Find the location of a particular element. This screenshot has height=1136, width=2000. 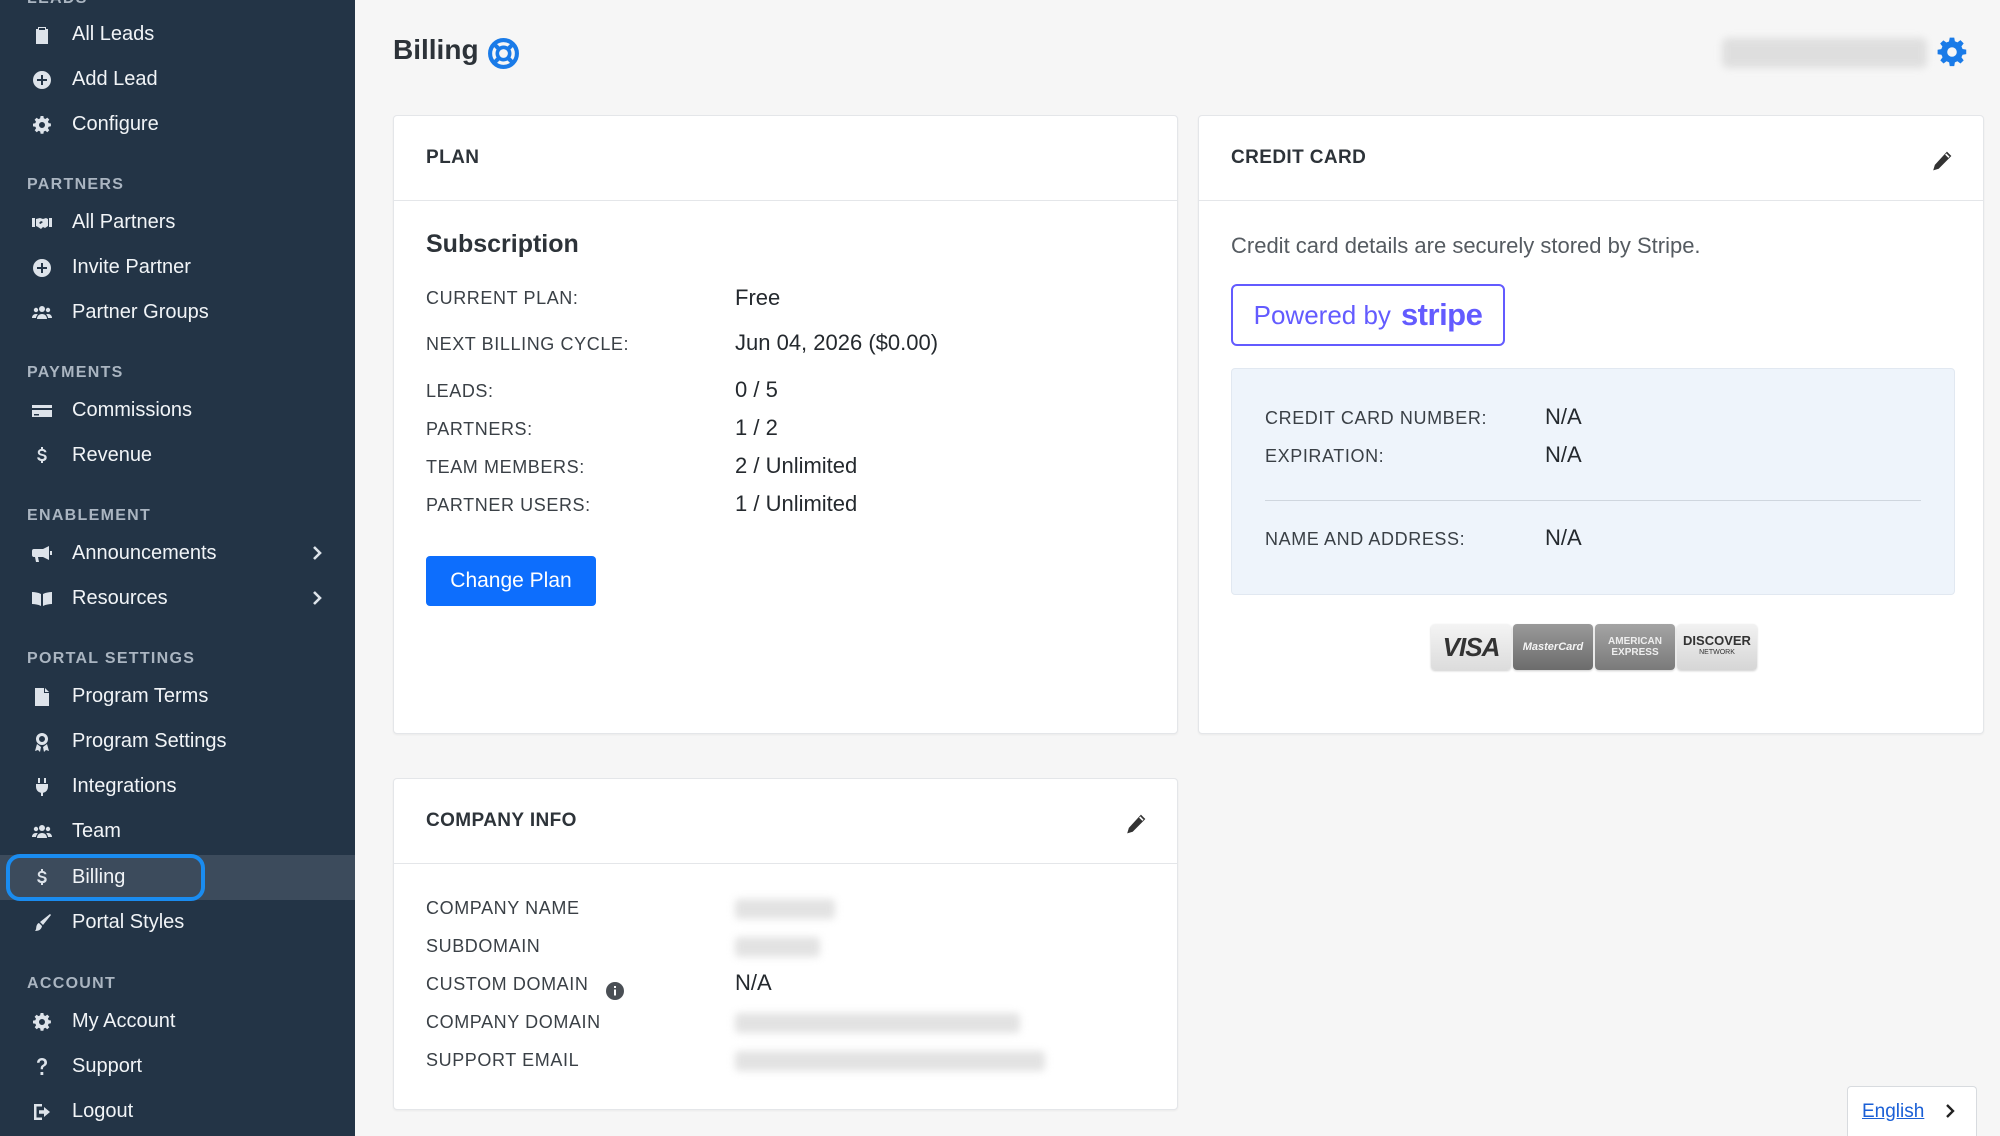

sidebar-item-team: Team is located at coordinates (177, 831).